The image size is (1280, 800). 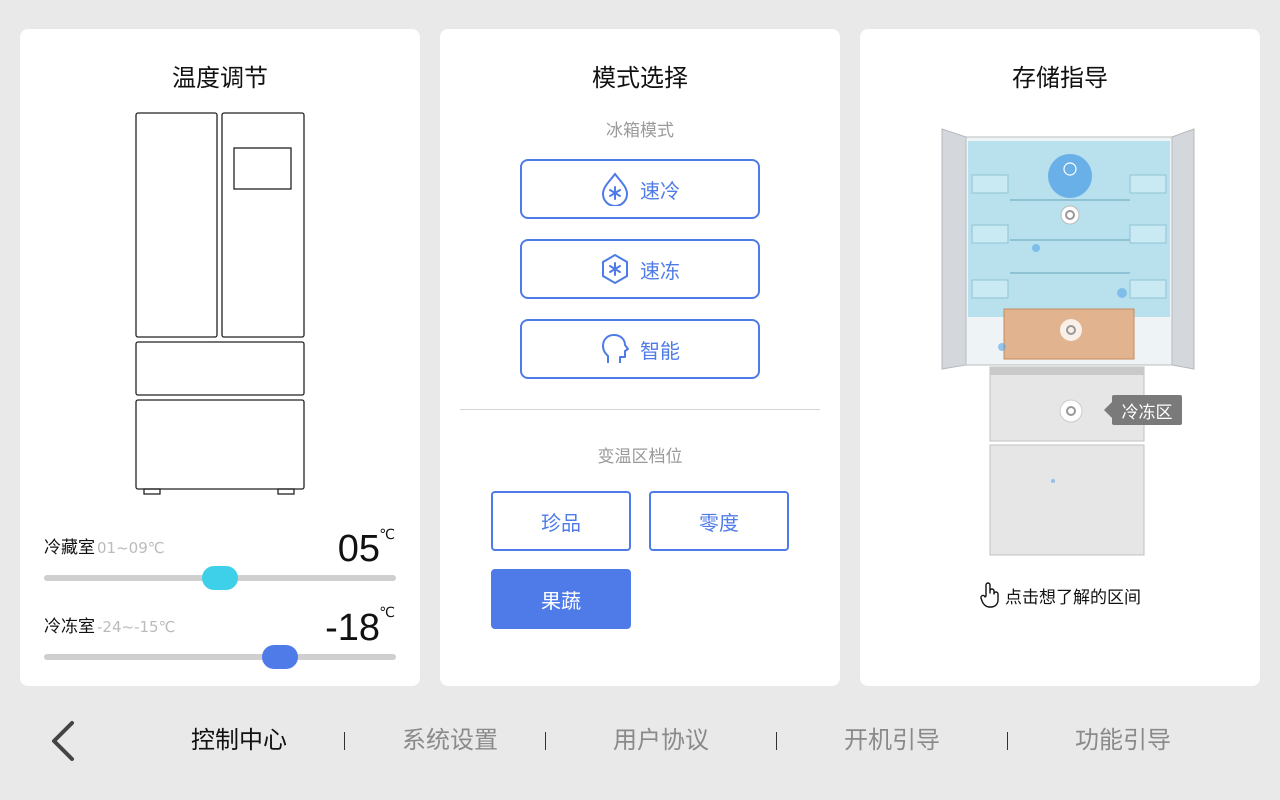 I want to click on section-divider, so click(x=640, y=409).